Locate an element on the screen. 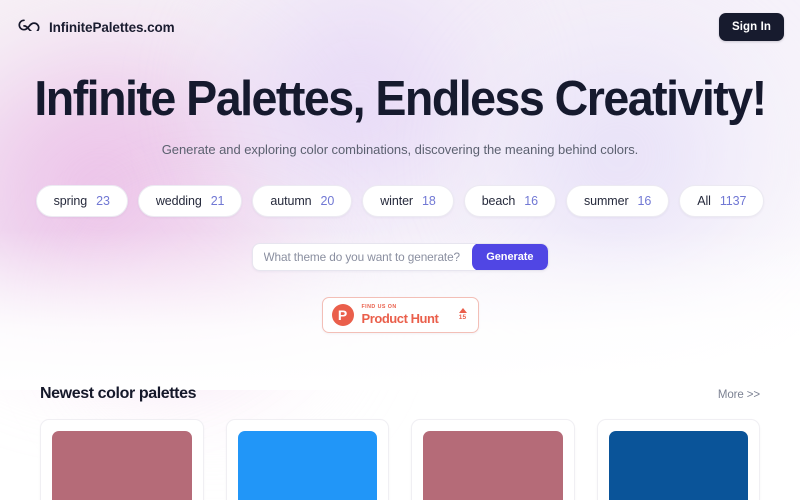  tag-pill-summer: summer 16 is located at coordinates (617, 200).